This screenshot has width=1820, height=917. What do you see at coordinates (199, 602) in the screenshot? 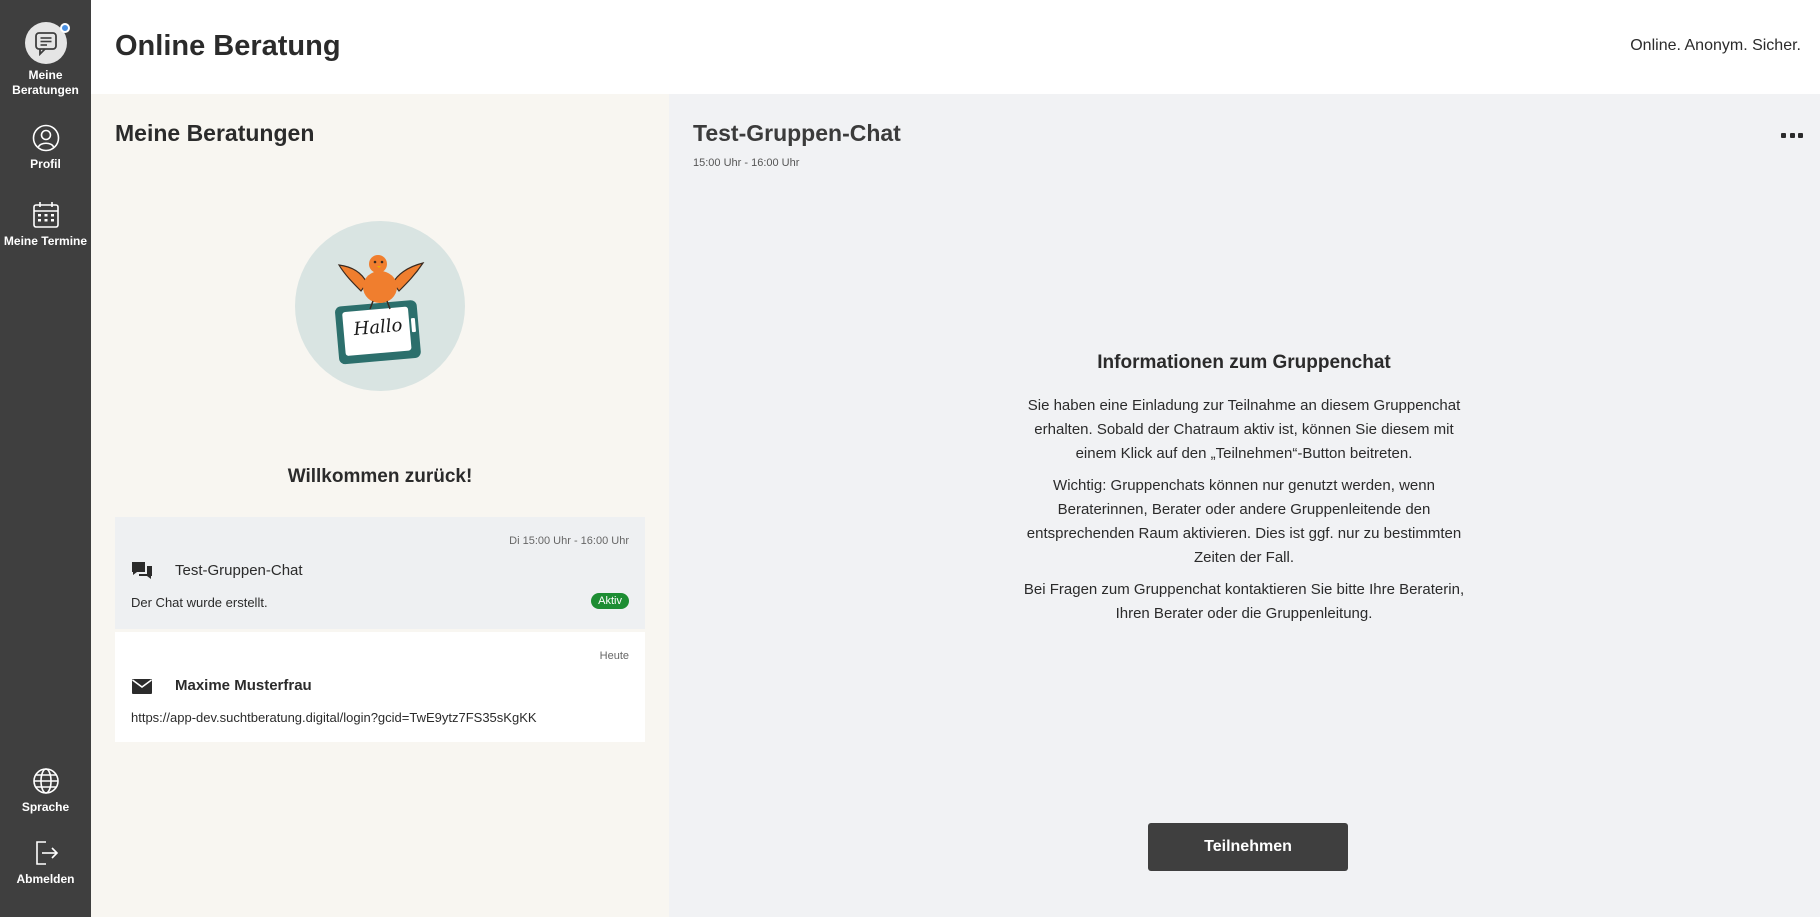
I see `session-last-message: Der Chat wurde erstellt.` at bounding box center [199, 602].